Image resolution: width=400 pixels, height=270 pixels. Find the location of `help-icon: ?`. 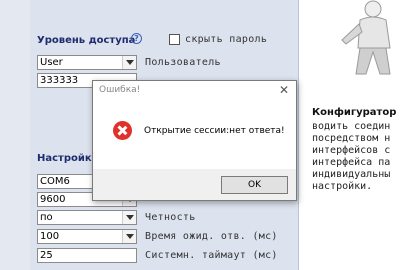

help-icon: ? is located at coordinates (136, 38).